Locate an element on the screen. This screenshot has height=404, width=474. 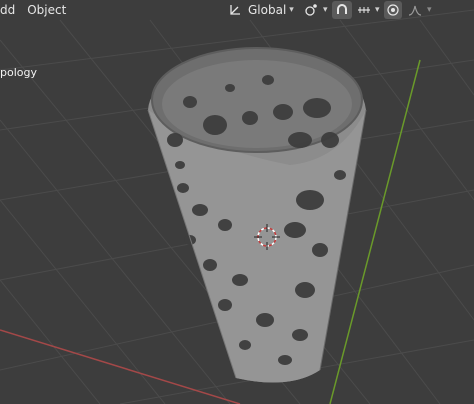
snap-toggle is located at coordinates (342, 10).